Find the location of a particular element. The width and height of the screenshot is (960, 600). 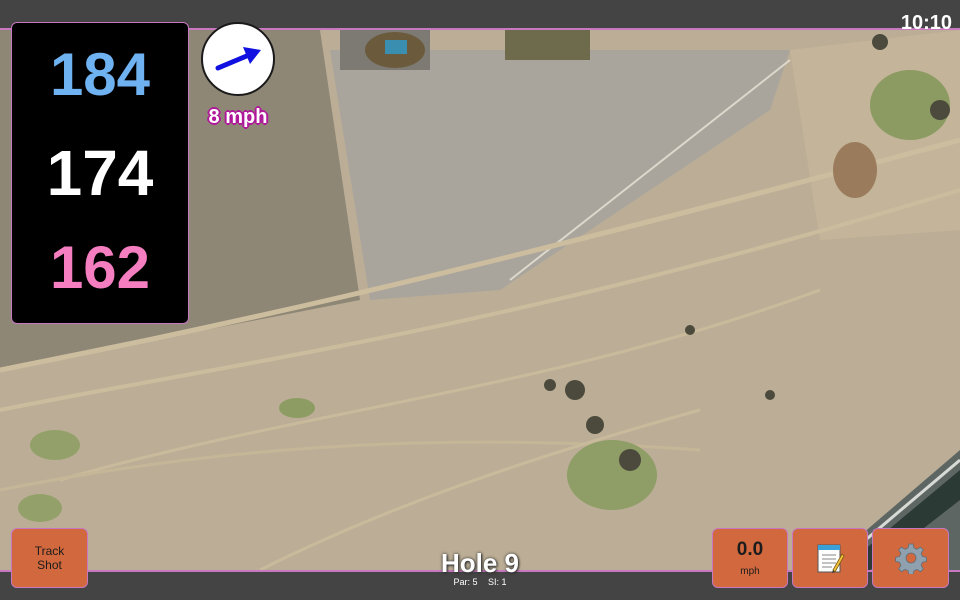

track-shot-label-line2: Shot is located at coordinates (49, 565).